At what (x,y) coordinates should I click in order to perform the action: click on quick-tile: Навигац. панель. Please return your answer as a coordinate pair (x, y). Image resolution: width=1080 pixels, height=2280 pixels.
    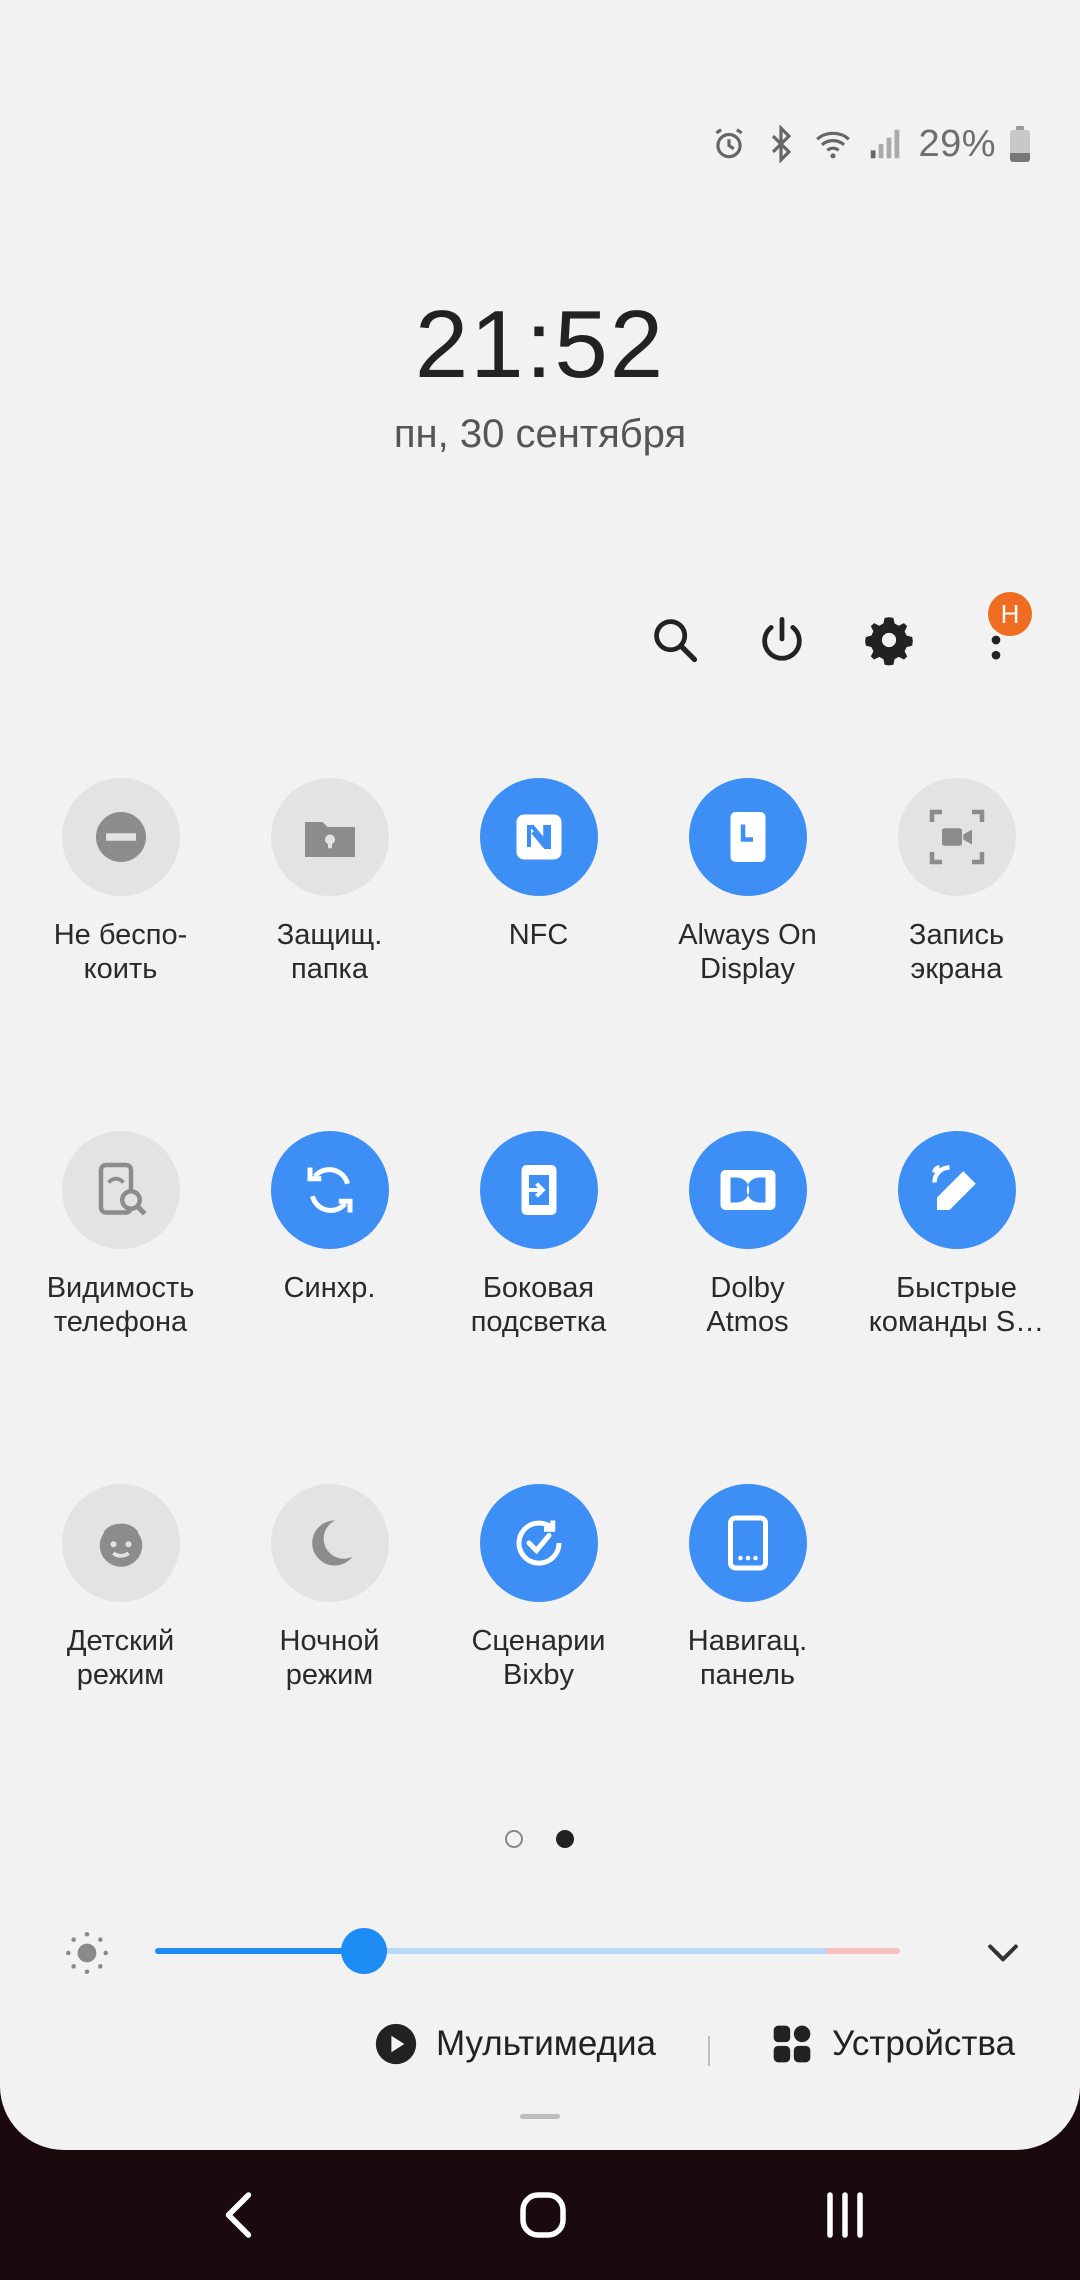
    Looking at the image, I should click on (747, 1588).